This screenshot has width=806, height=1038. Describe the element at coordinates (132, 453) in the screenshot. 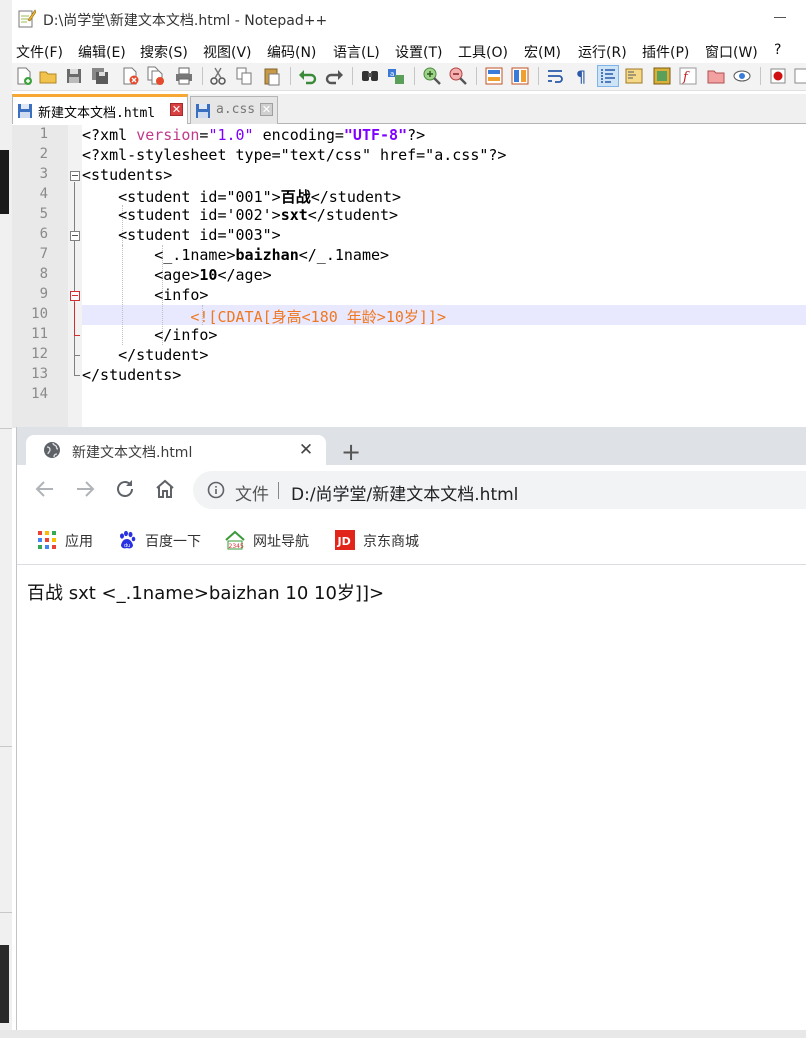

I see `browser-tab-title: 新建文本文档.html` at that location.